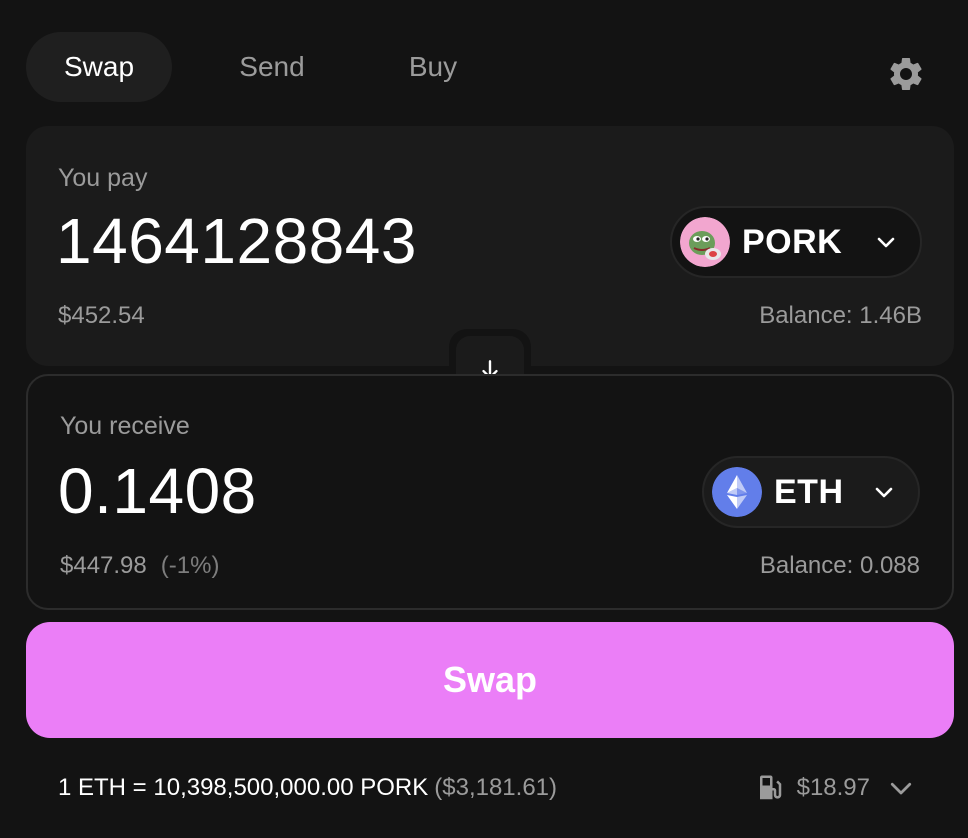 The height and width of the screenshot is (838, 968). What do you see at coordinates (236, 241) in the screenshot?
I see `pay-amount-input: 1464128843` at bounding box center [236, 241].